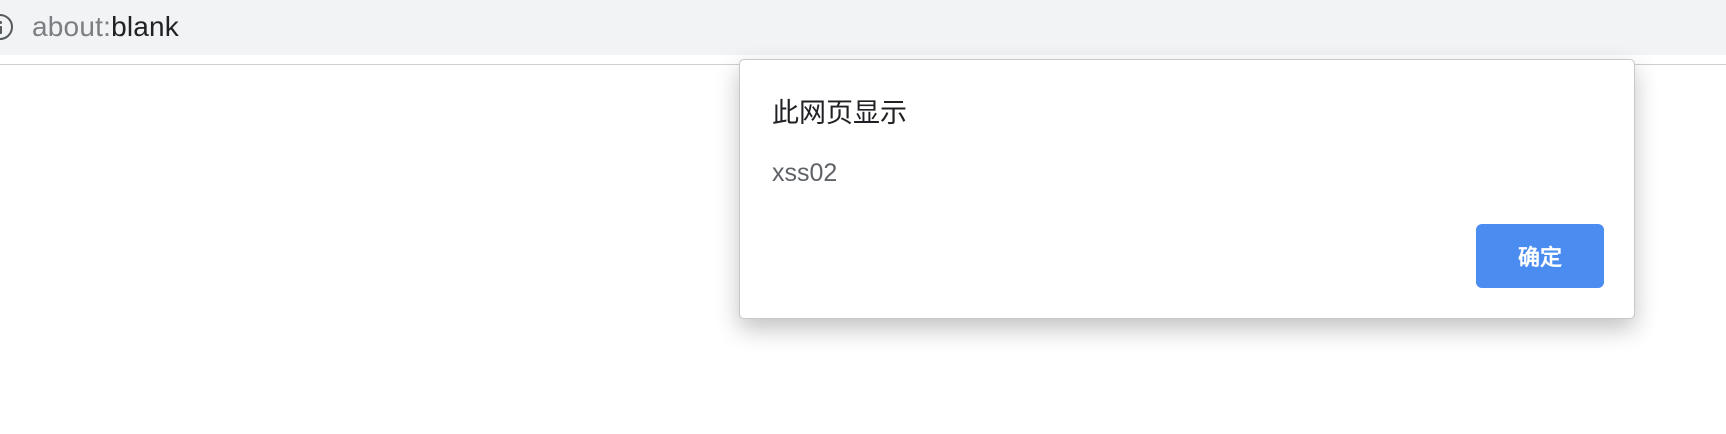 The image size is (1726, 434). Describe the element at coordinates (145, 26) in the screenshot. I see `url-rest: blank` at that location.